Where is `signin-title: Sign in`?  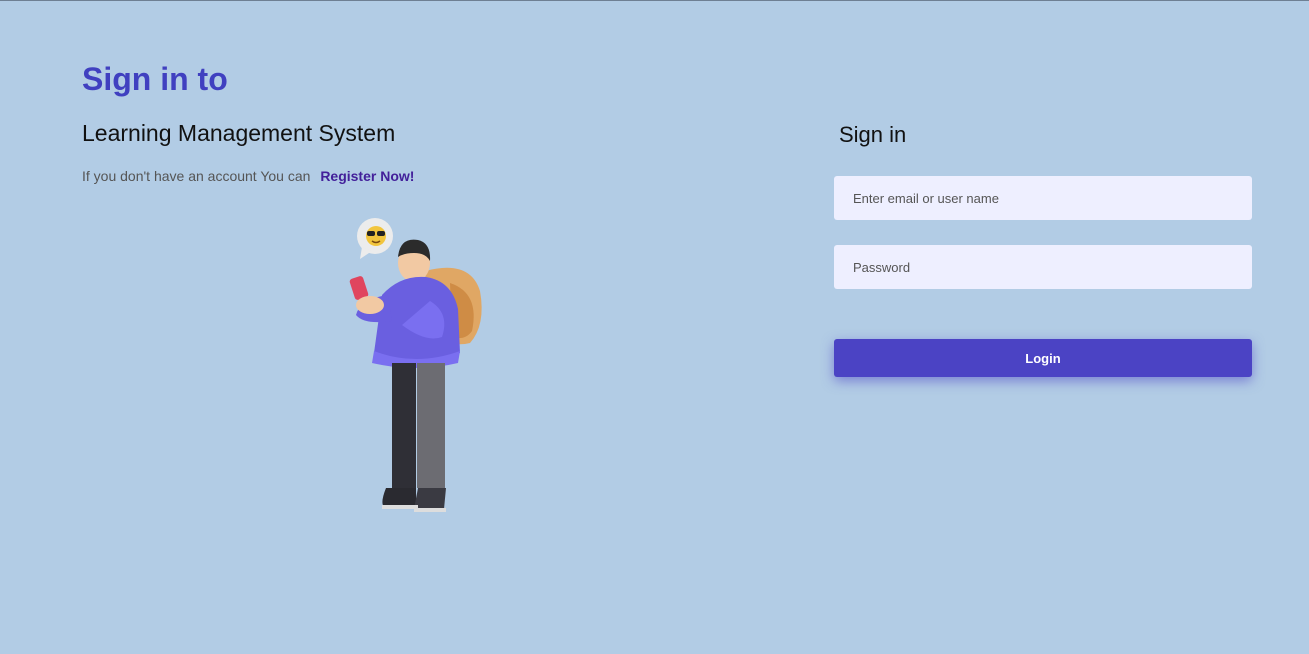 signin-title: Sign in is located at coordinates (873, 134).